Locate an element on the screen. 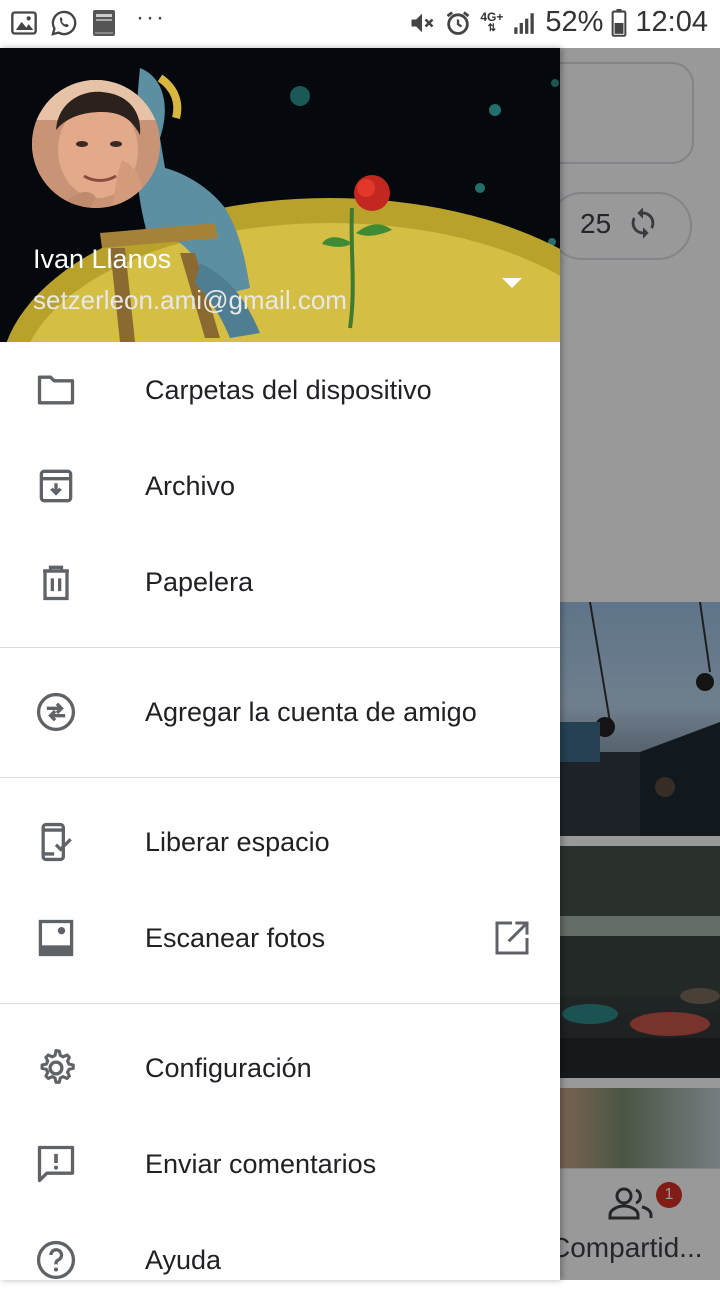 The image size is (720, 1308). status-bar: ··· 4G+ ⇅ 52% 12:04 is located at coordinates (360, 24).